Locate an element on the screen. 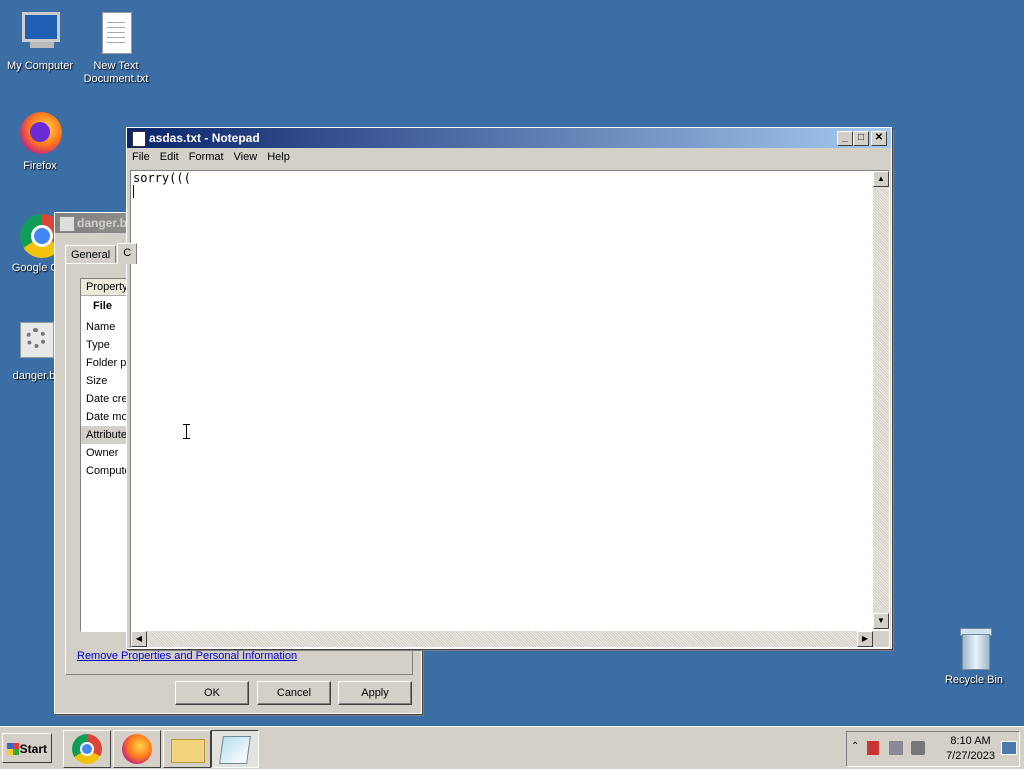  i-beam-cursor-icon is located at coordinates (186, 431).